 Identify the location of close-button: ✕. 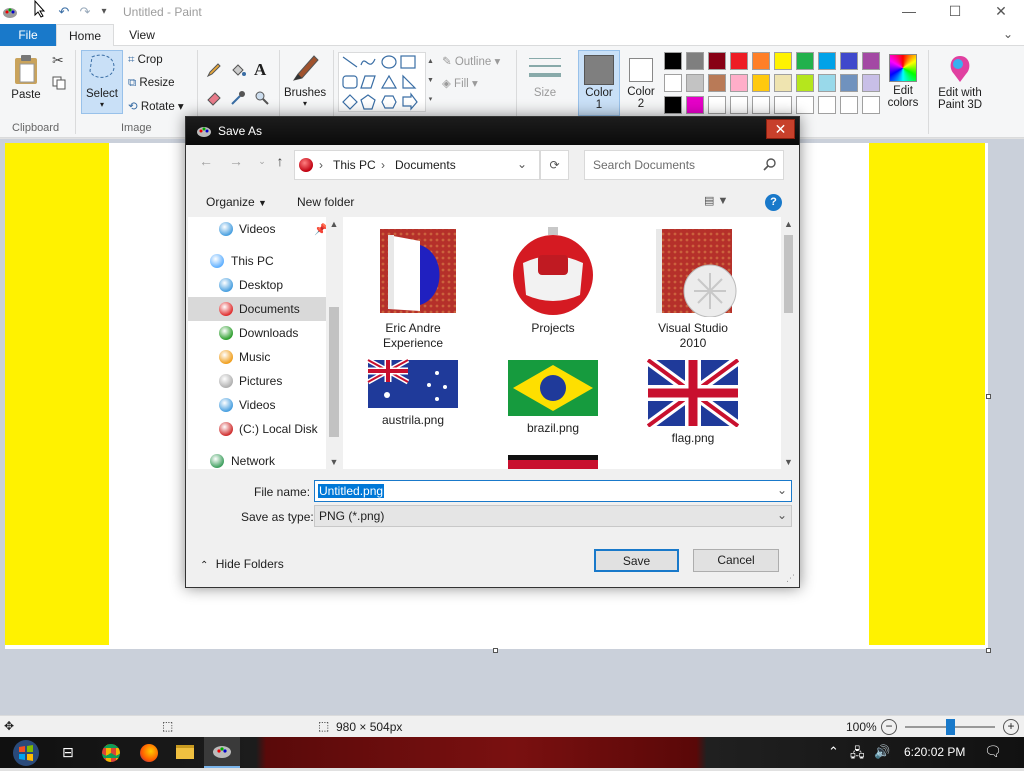
(1001, 12).